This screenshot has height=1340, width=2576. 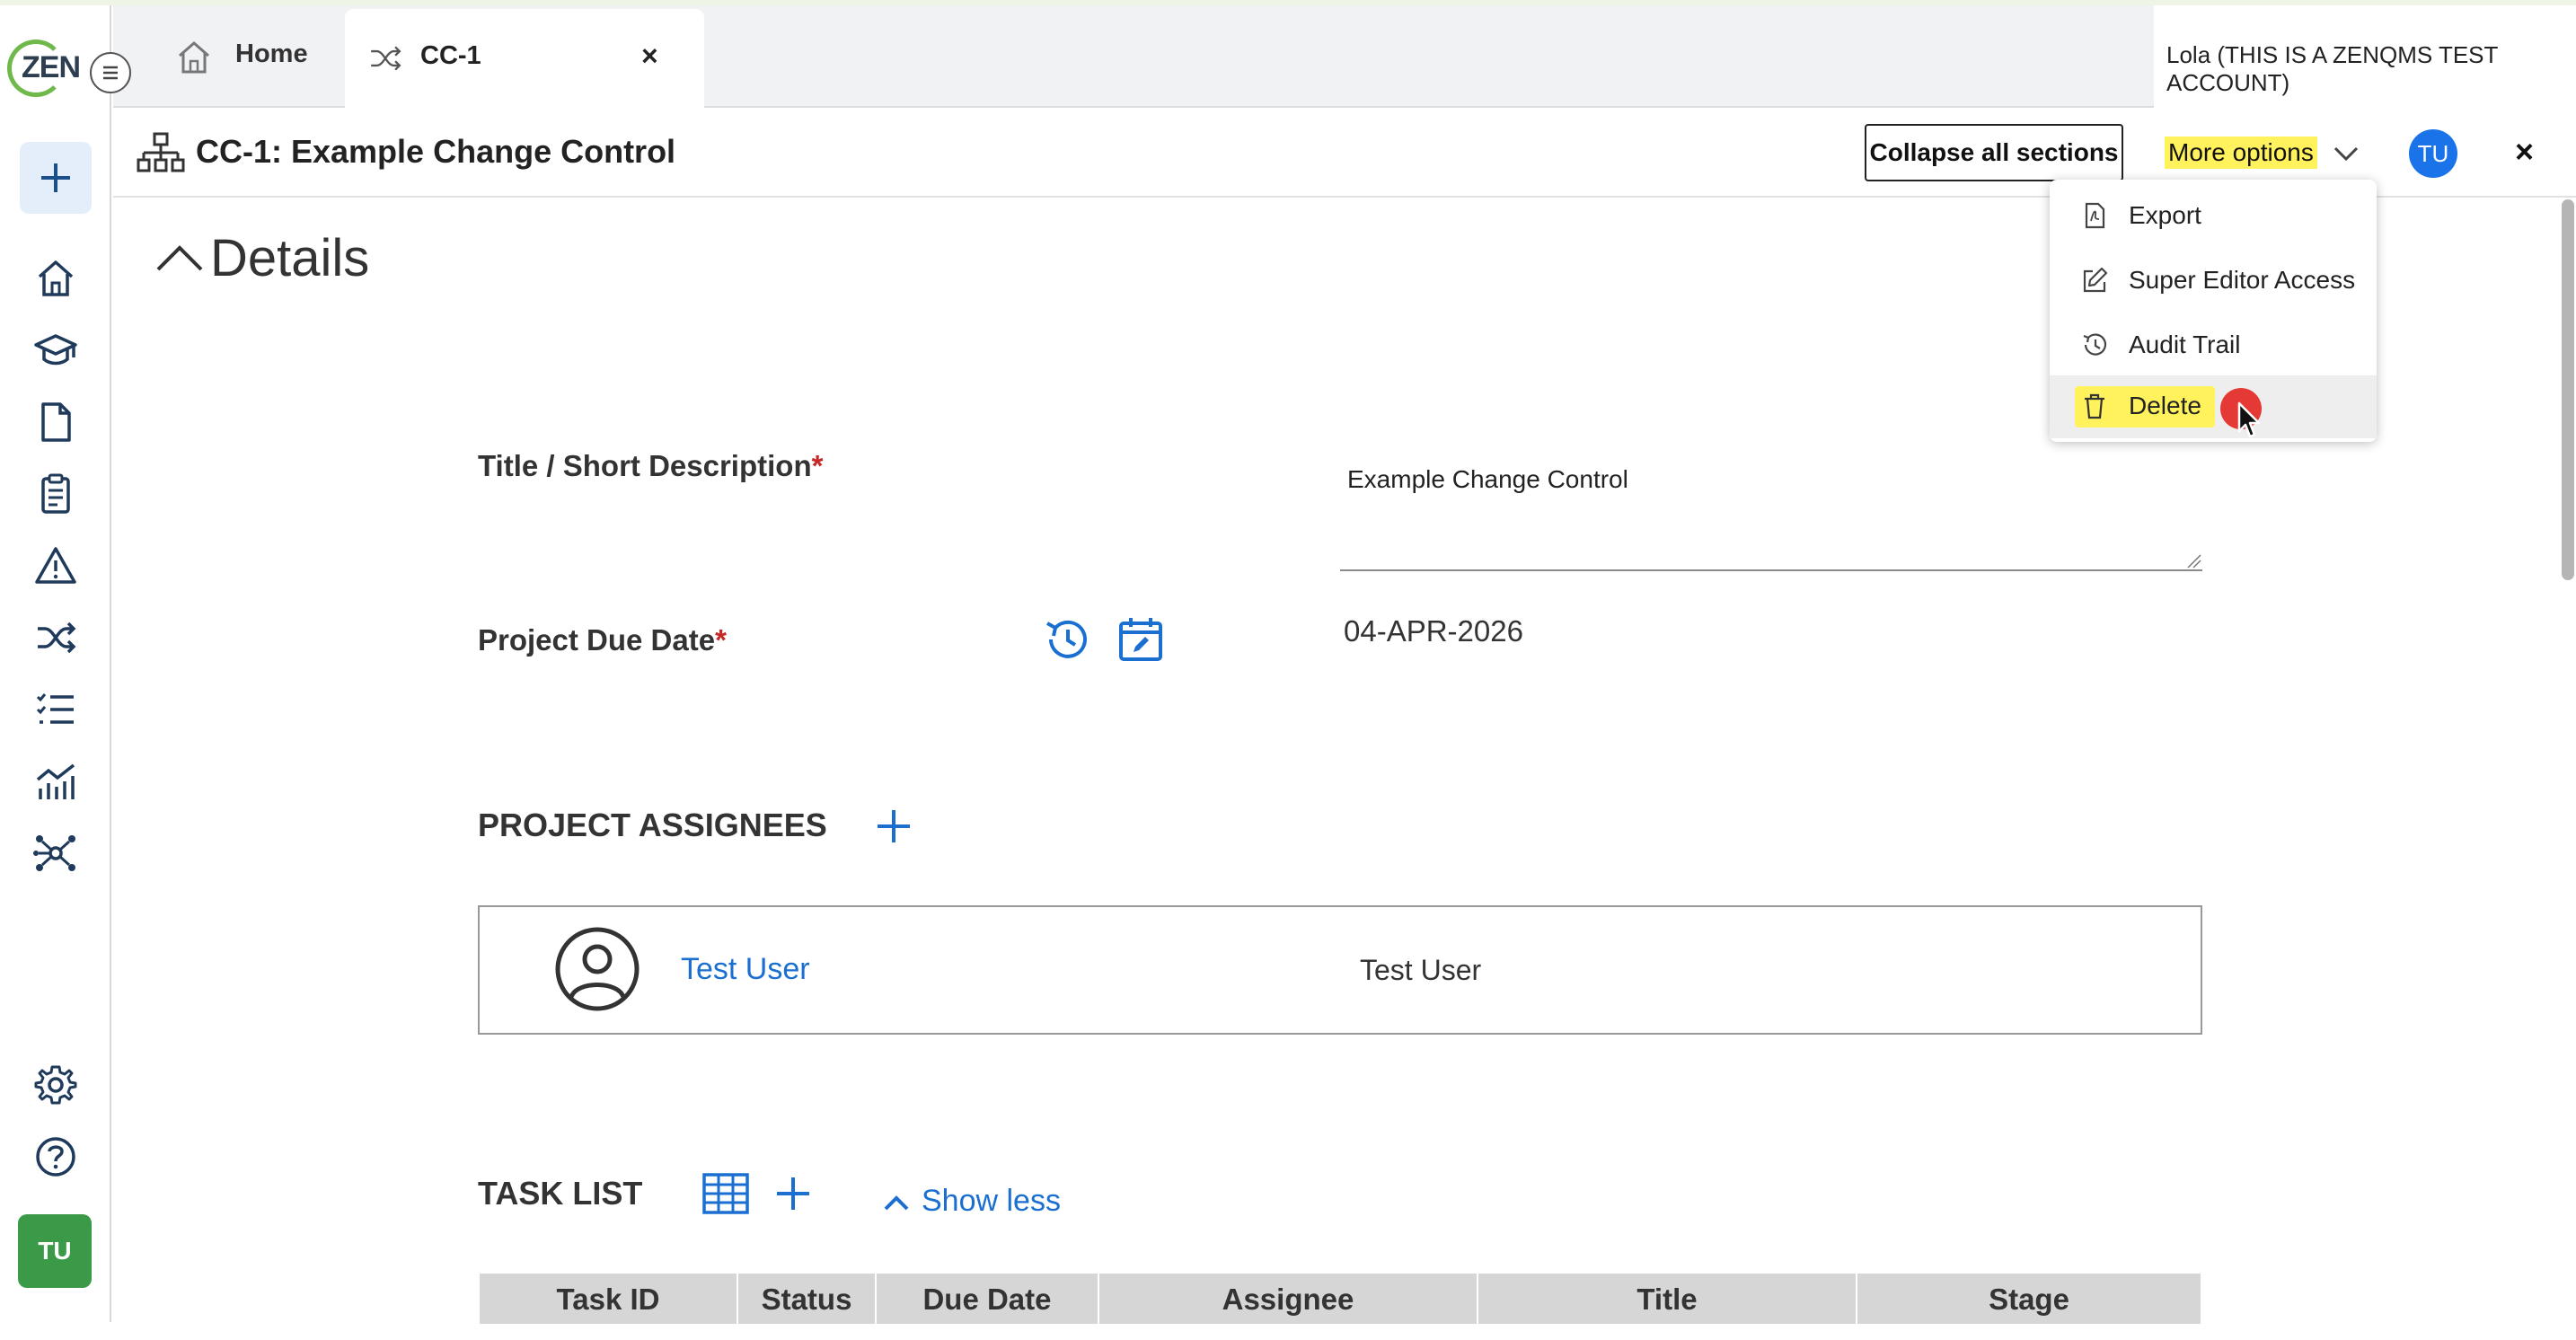 What do you see at coordinates (450, 56) in the screenshot?
I see `tab-cc-1-label: CC-1` at bounding box center [450, 56].